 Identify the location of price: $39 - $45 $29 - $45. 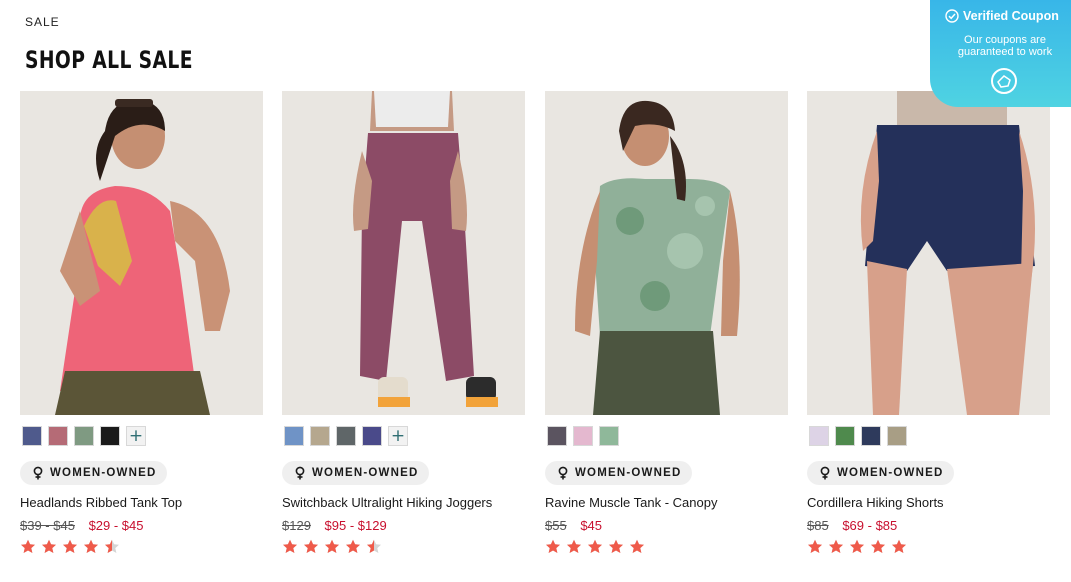
(82, 525).